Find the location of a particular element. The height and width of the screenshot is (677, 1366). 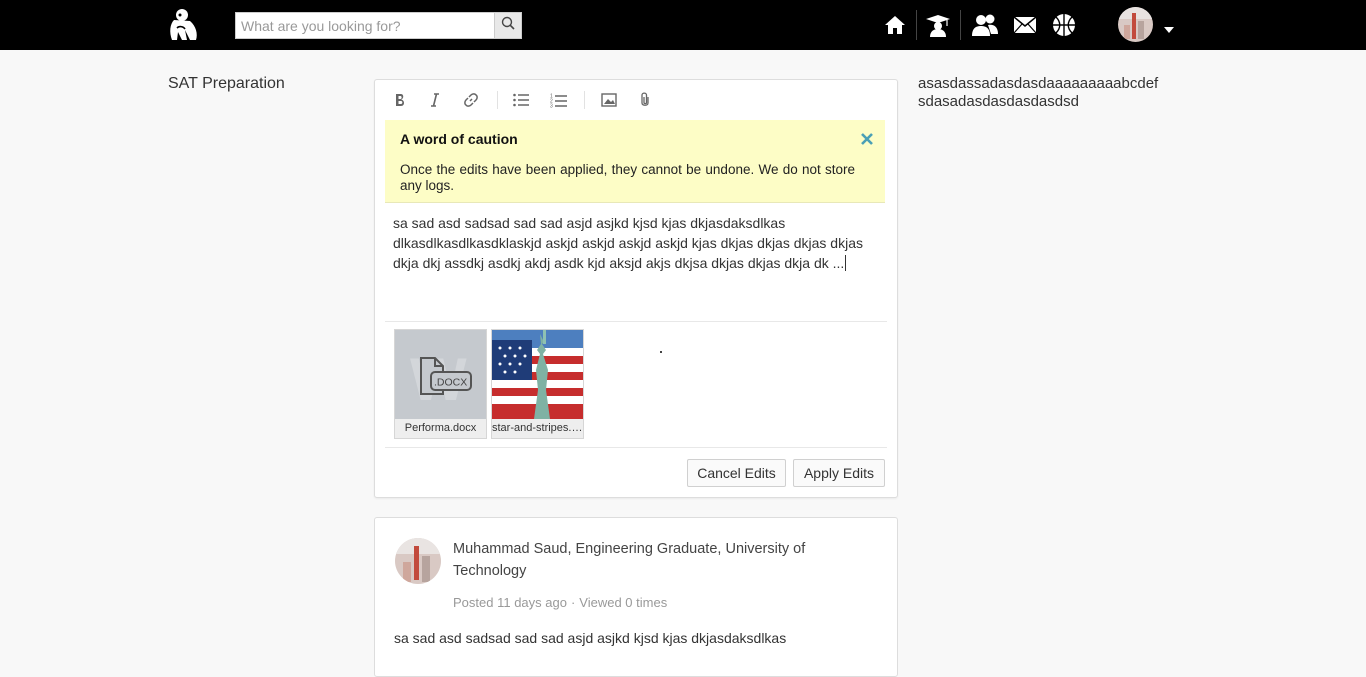

chevron-down-icon is located at coordinates (1169, 30).